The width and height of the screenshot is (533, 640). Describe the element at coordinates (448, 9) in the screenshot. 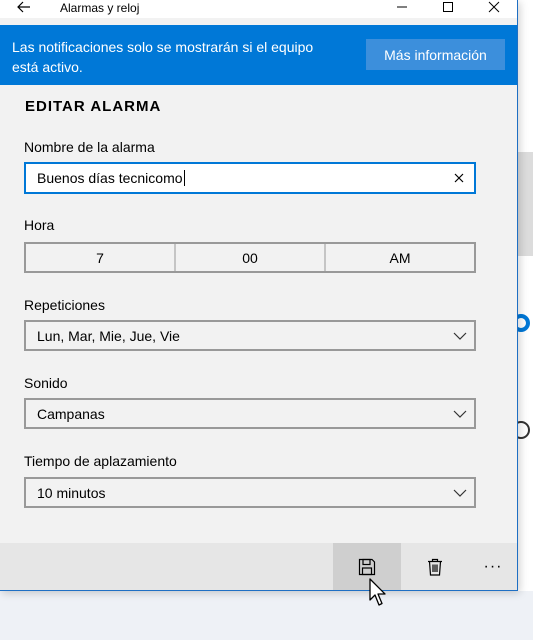

I see `maximize-button` at that location.